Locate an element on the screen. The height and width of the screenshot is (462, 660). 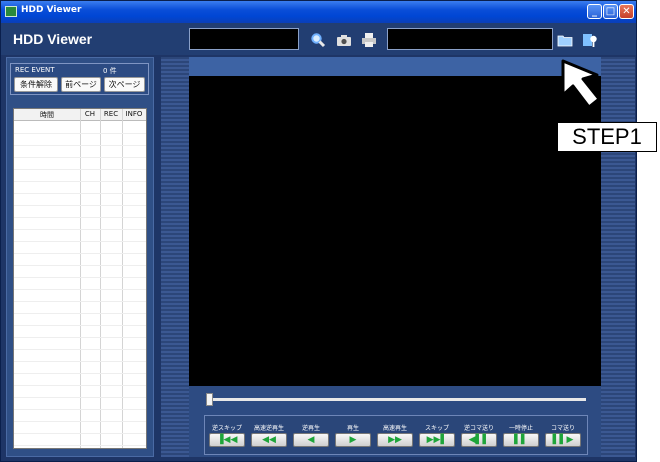
window-title: HDD Viewer is located at coordinates (51, 10).